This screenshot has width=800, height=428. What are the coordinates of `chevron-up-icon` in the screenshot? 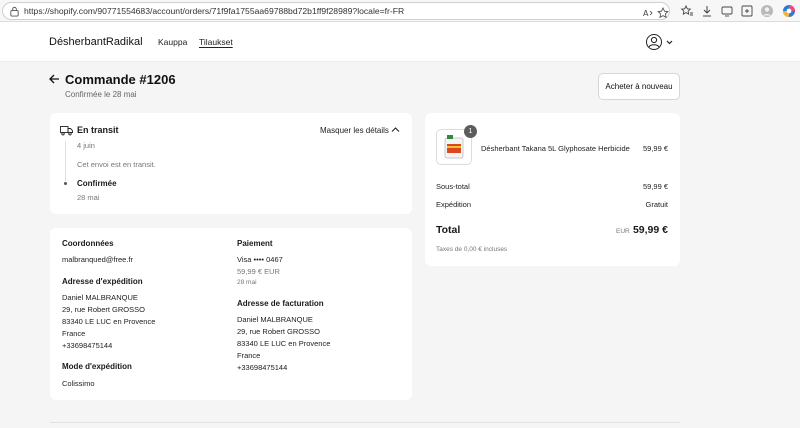 It's located at (395, 129).